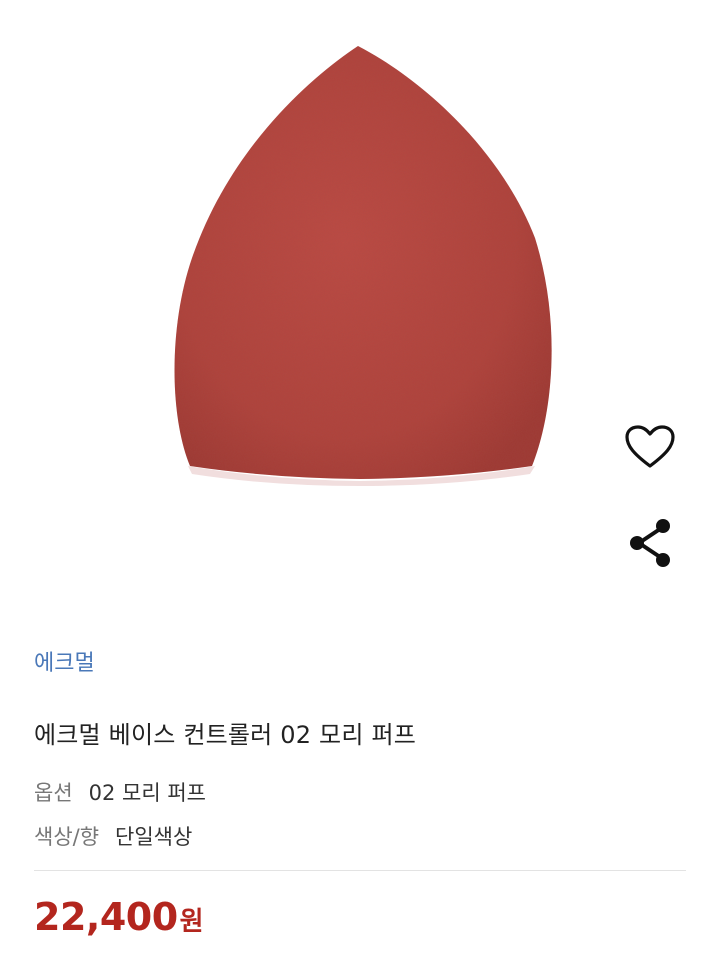 Image resolution: width=720 pixels, height=969 pixels. I want to click on share-icon, so click(650, 543).